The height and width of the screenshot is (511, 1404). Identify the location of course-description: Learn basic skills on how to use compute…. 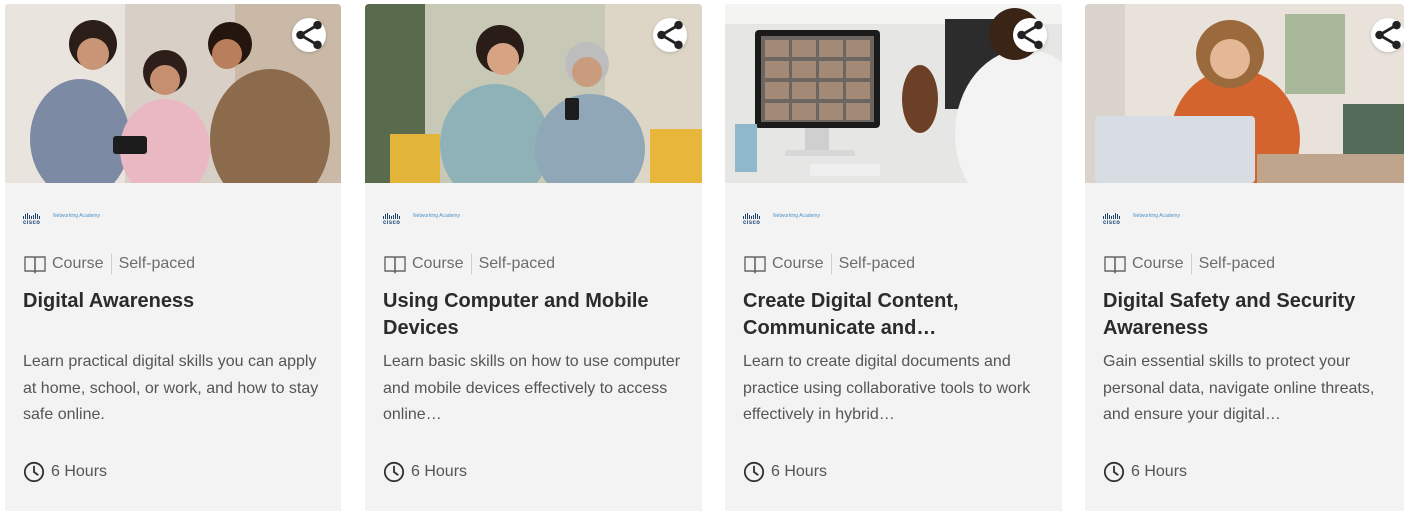
(532, 388).